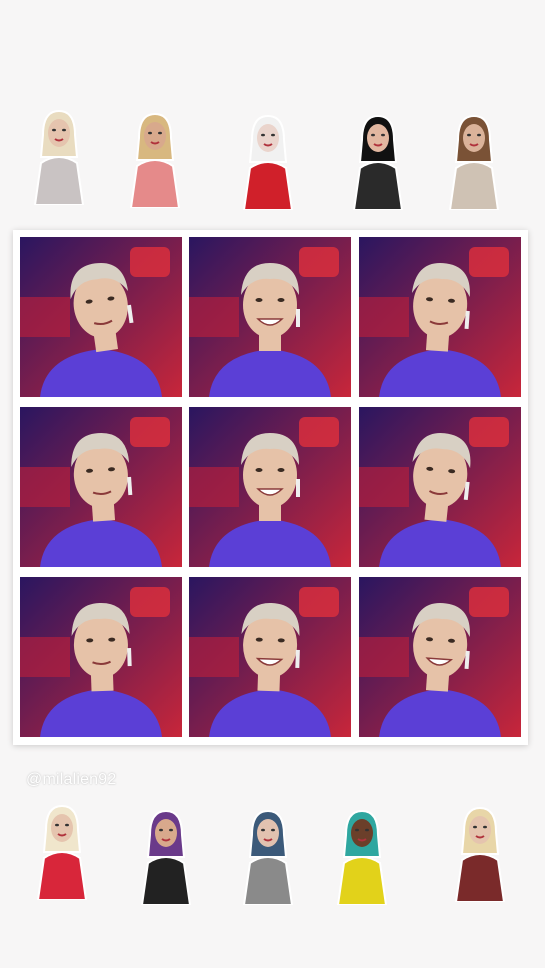 The height and width of the screenshot is (968, 545). Describe the element at coordinates (101, 657) in the screenshot. I see `collage-photo-r3c1` at that location.